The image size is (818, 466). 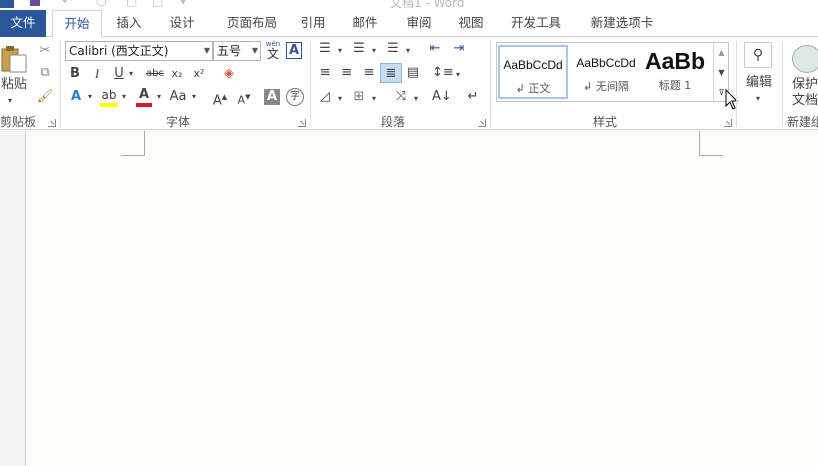 What do you see at coordinates (229, 74) in the screenshot?
I see `clear-formatting-icon: ◈` at bounding box center [229, 74].